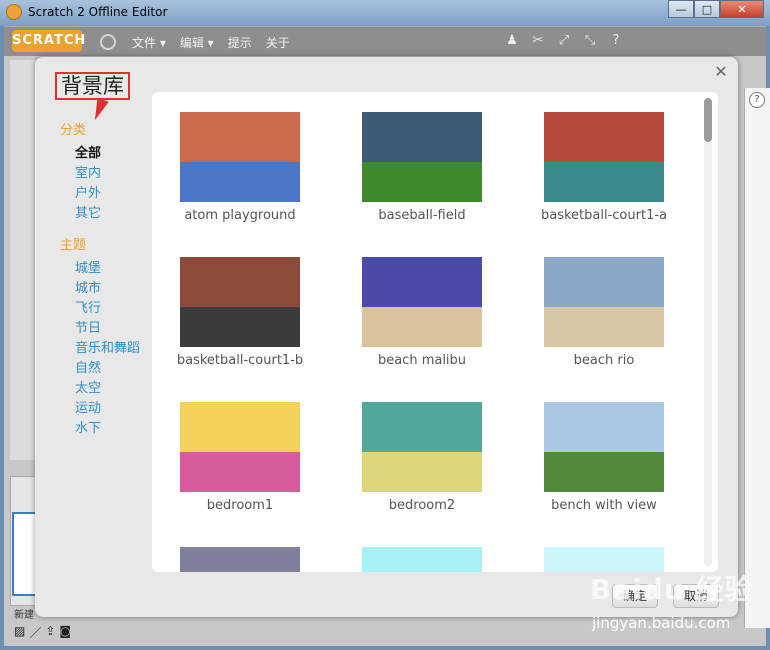  I want to click on backdrop-label: atom playground, so click(240, 215).